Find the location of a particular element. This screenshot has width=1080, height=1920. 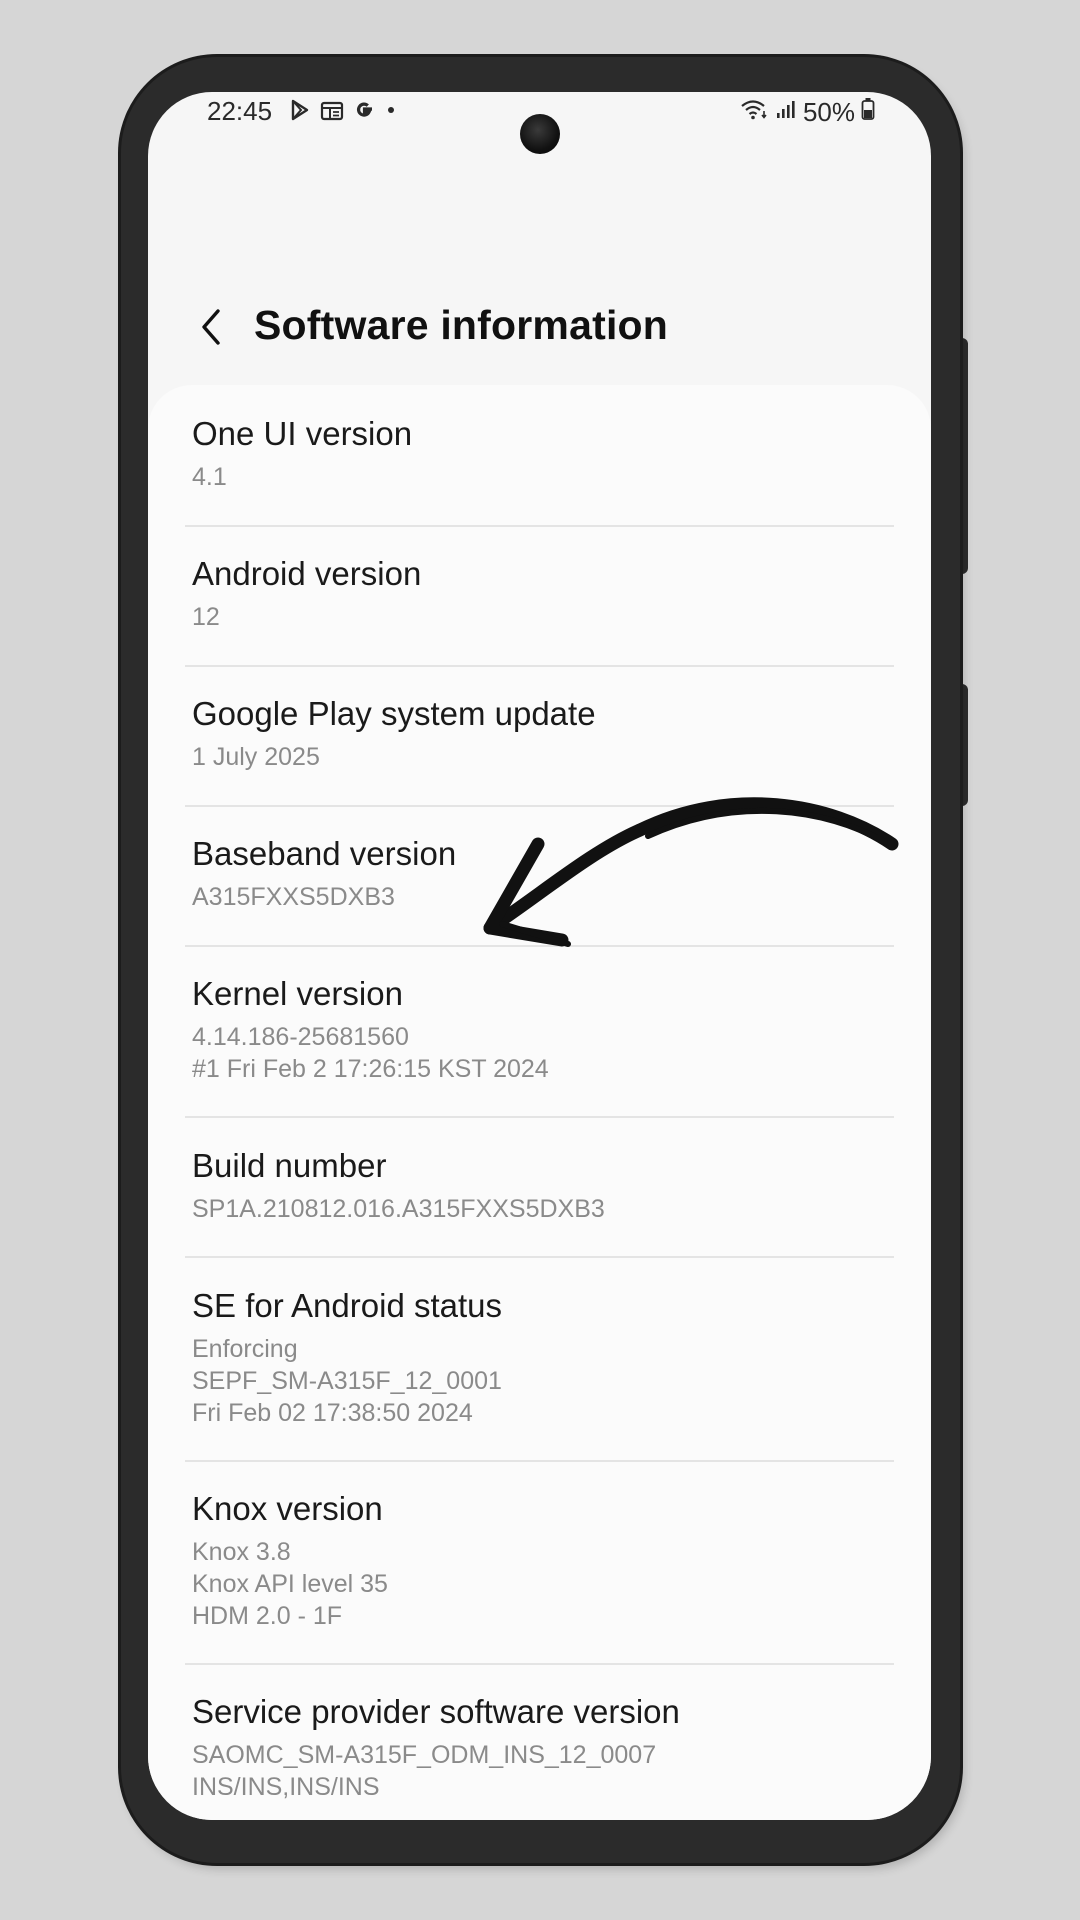

list-item-one-ui-version: One UI version 4.1 is located at coordinates (539, 470).